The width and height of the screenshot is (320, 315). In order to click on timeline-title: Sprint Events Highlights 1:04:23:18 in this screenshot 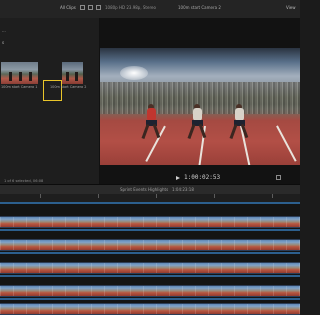, I will do `click(157, 189)`.